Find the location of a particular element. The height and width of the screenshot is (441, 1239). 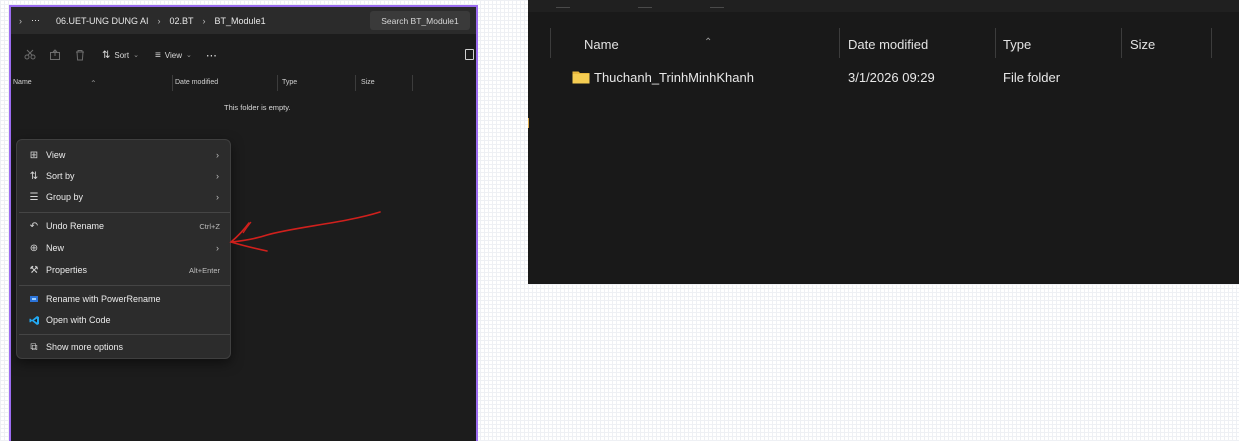

details-pane-icon is located at coordinates (469, 54).